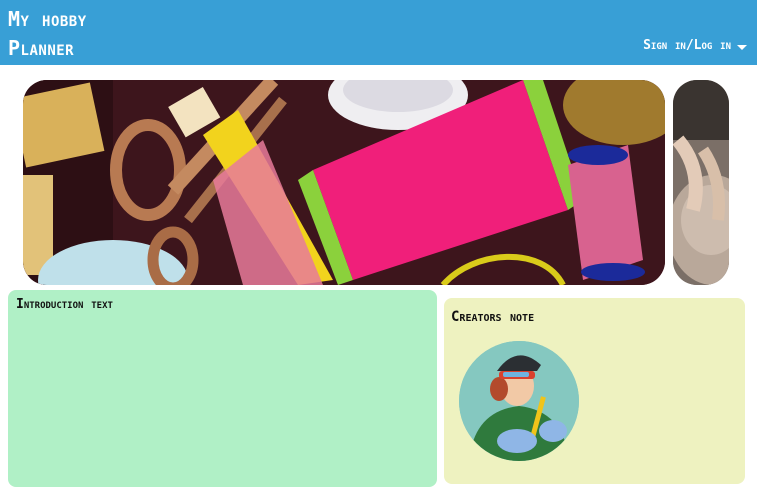  I want to click on app-header: My hobby Planner Sign in/Log in, so click(378, 32).